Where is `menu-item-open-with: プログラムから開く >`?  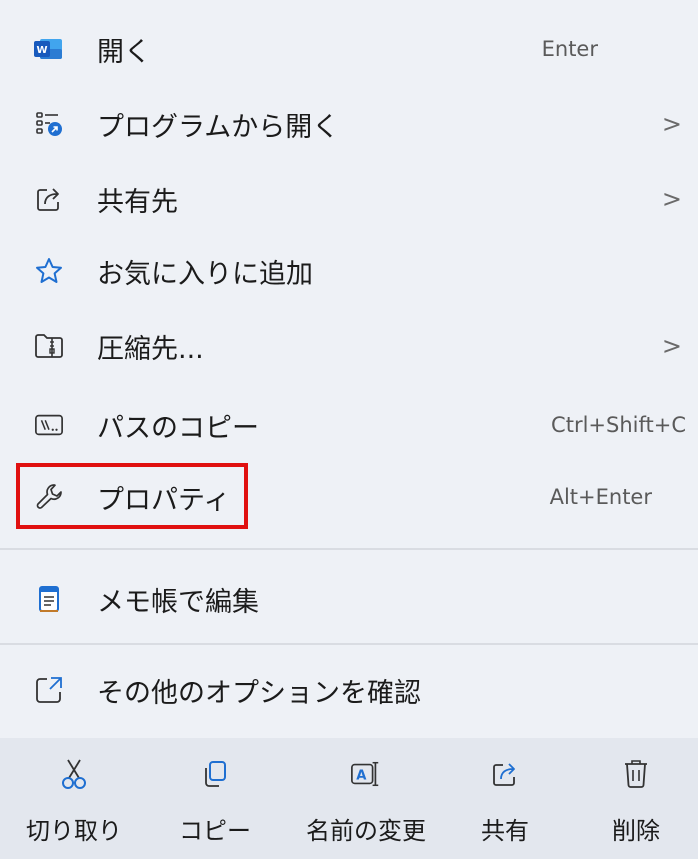
menu-item-open-with: プログラムから開く > is located at coordinates (349, 124).